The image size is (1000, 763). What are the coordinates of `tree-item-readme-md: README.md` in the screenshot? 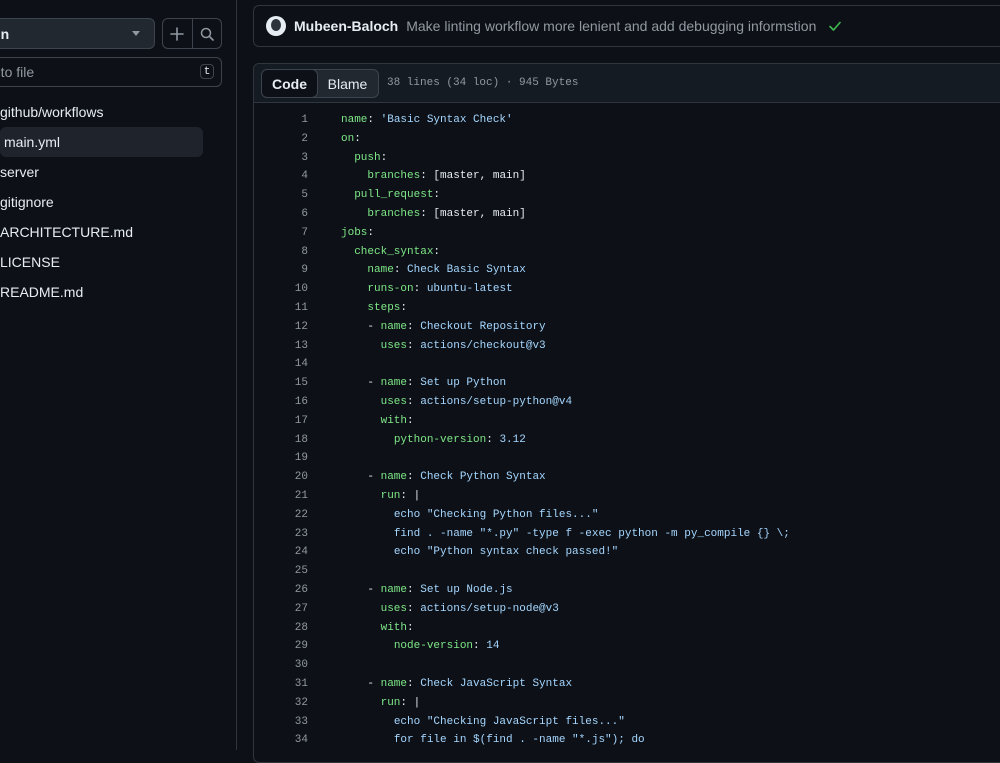 It's located at (118, 292).